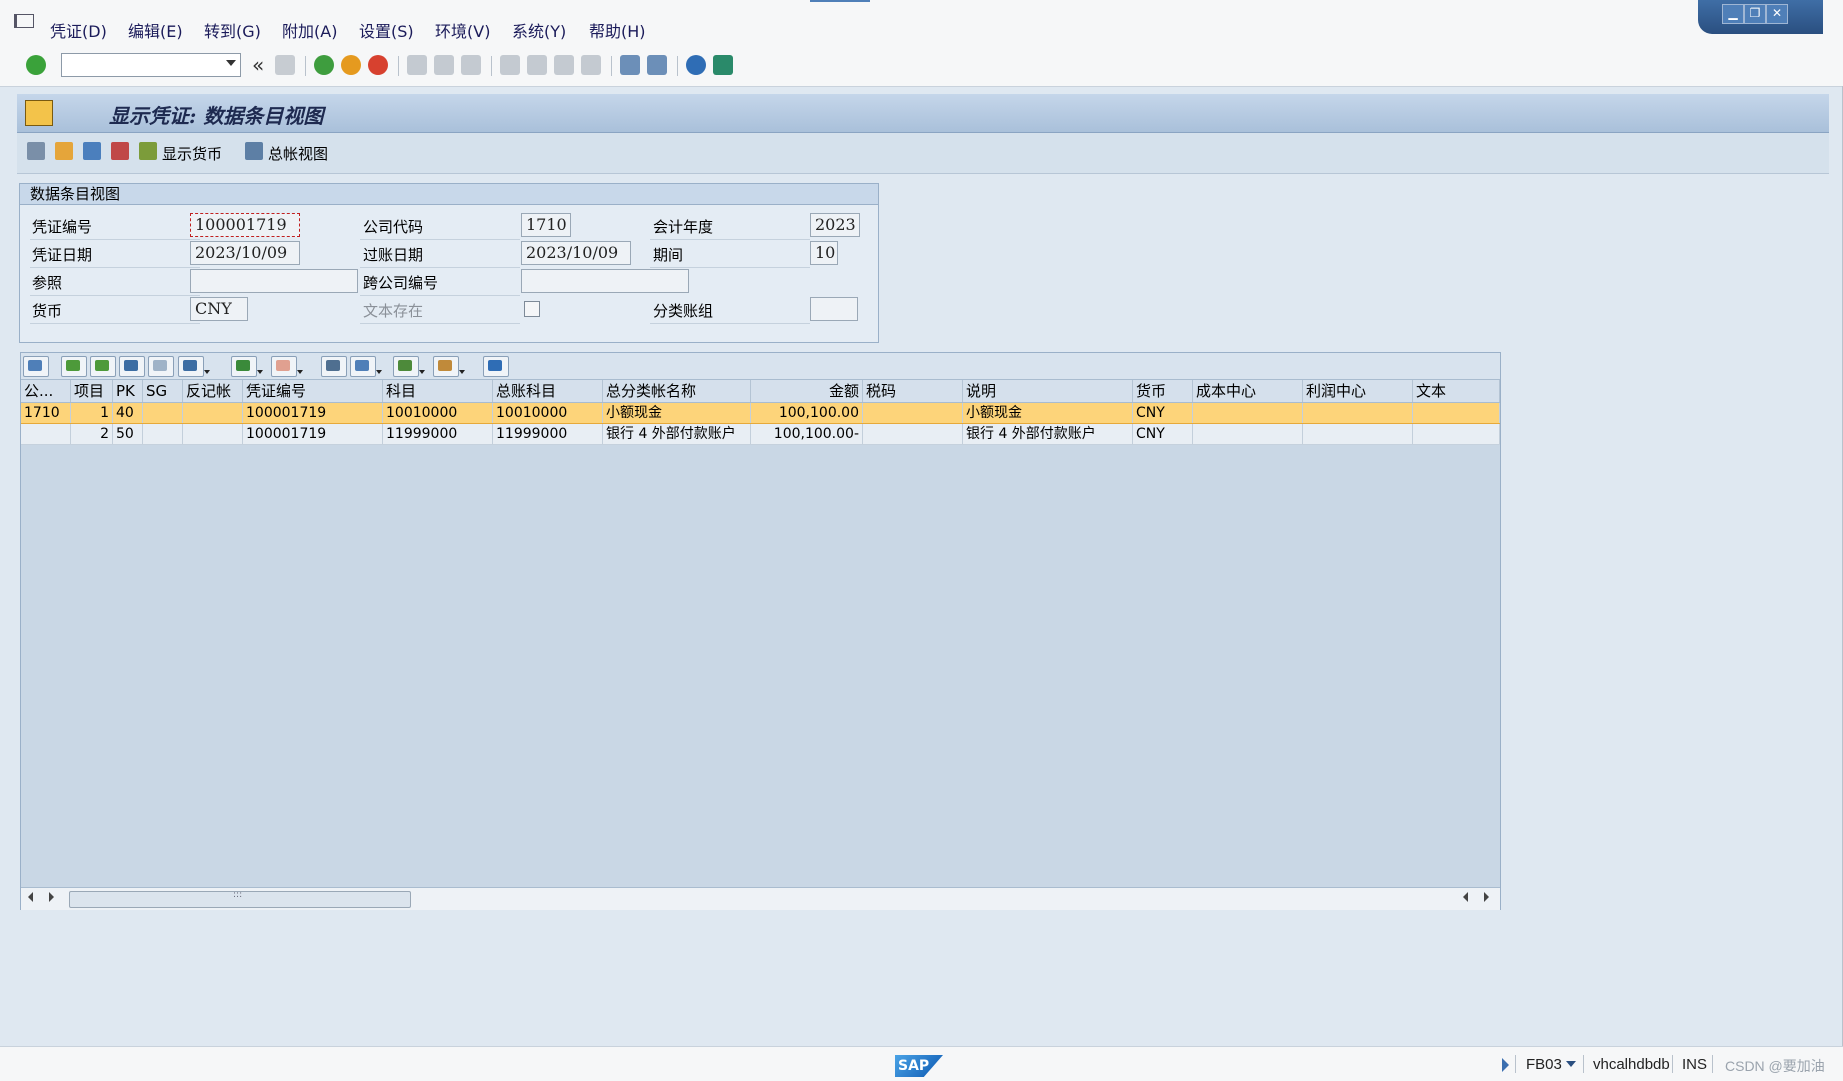 The width and height of the screenshot is (1843, 1081). What do you see at coordinates (128, 391) in the screenshot?
I see `column-header-pk: PK` at bounding box center [128, 391].